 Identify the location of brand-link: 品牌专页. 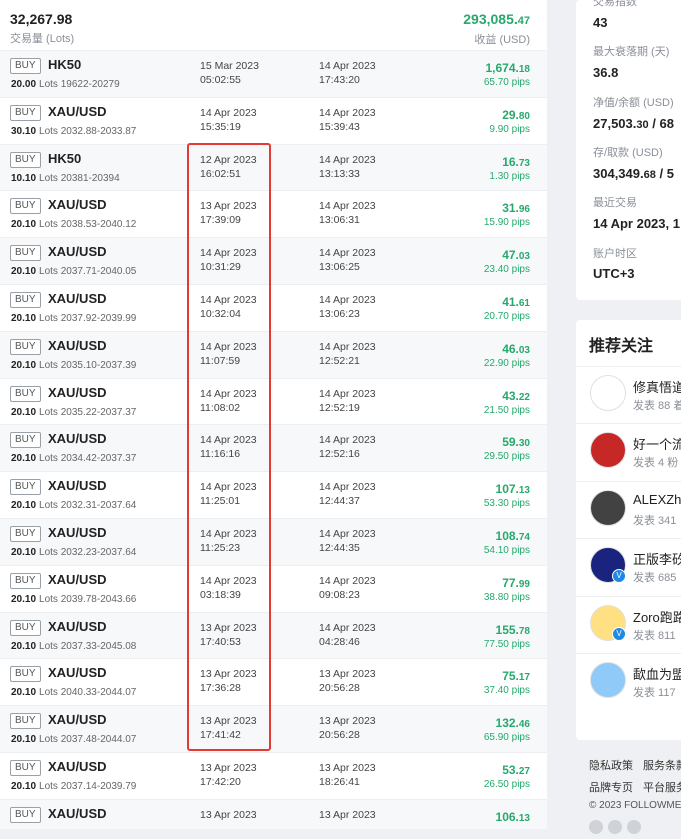
(611, 788).